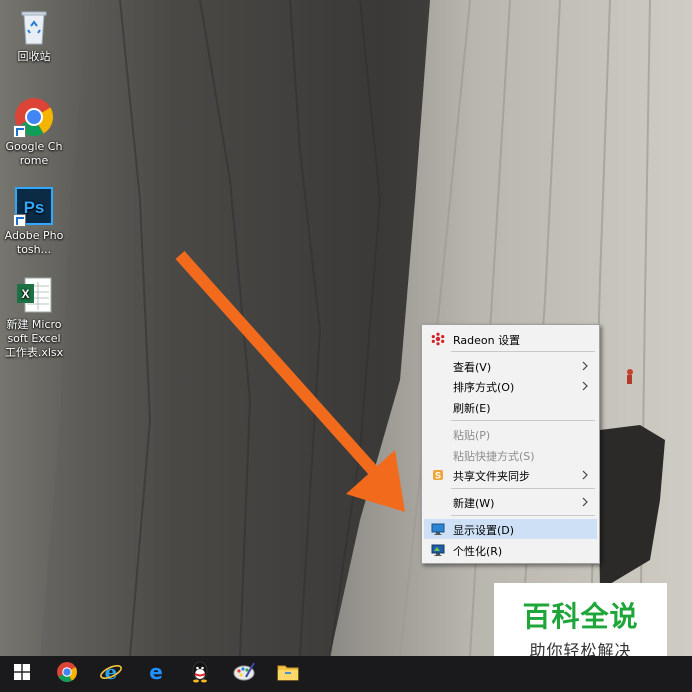 The width and height of the screenshot is (692, 692). I want to click on baike-watermark: 百科全说 助你轻松解决, so click(580, 625).